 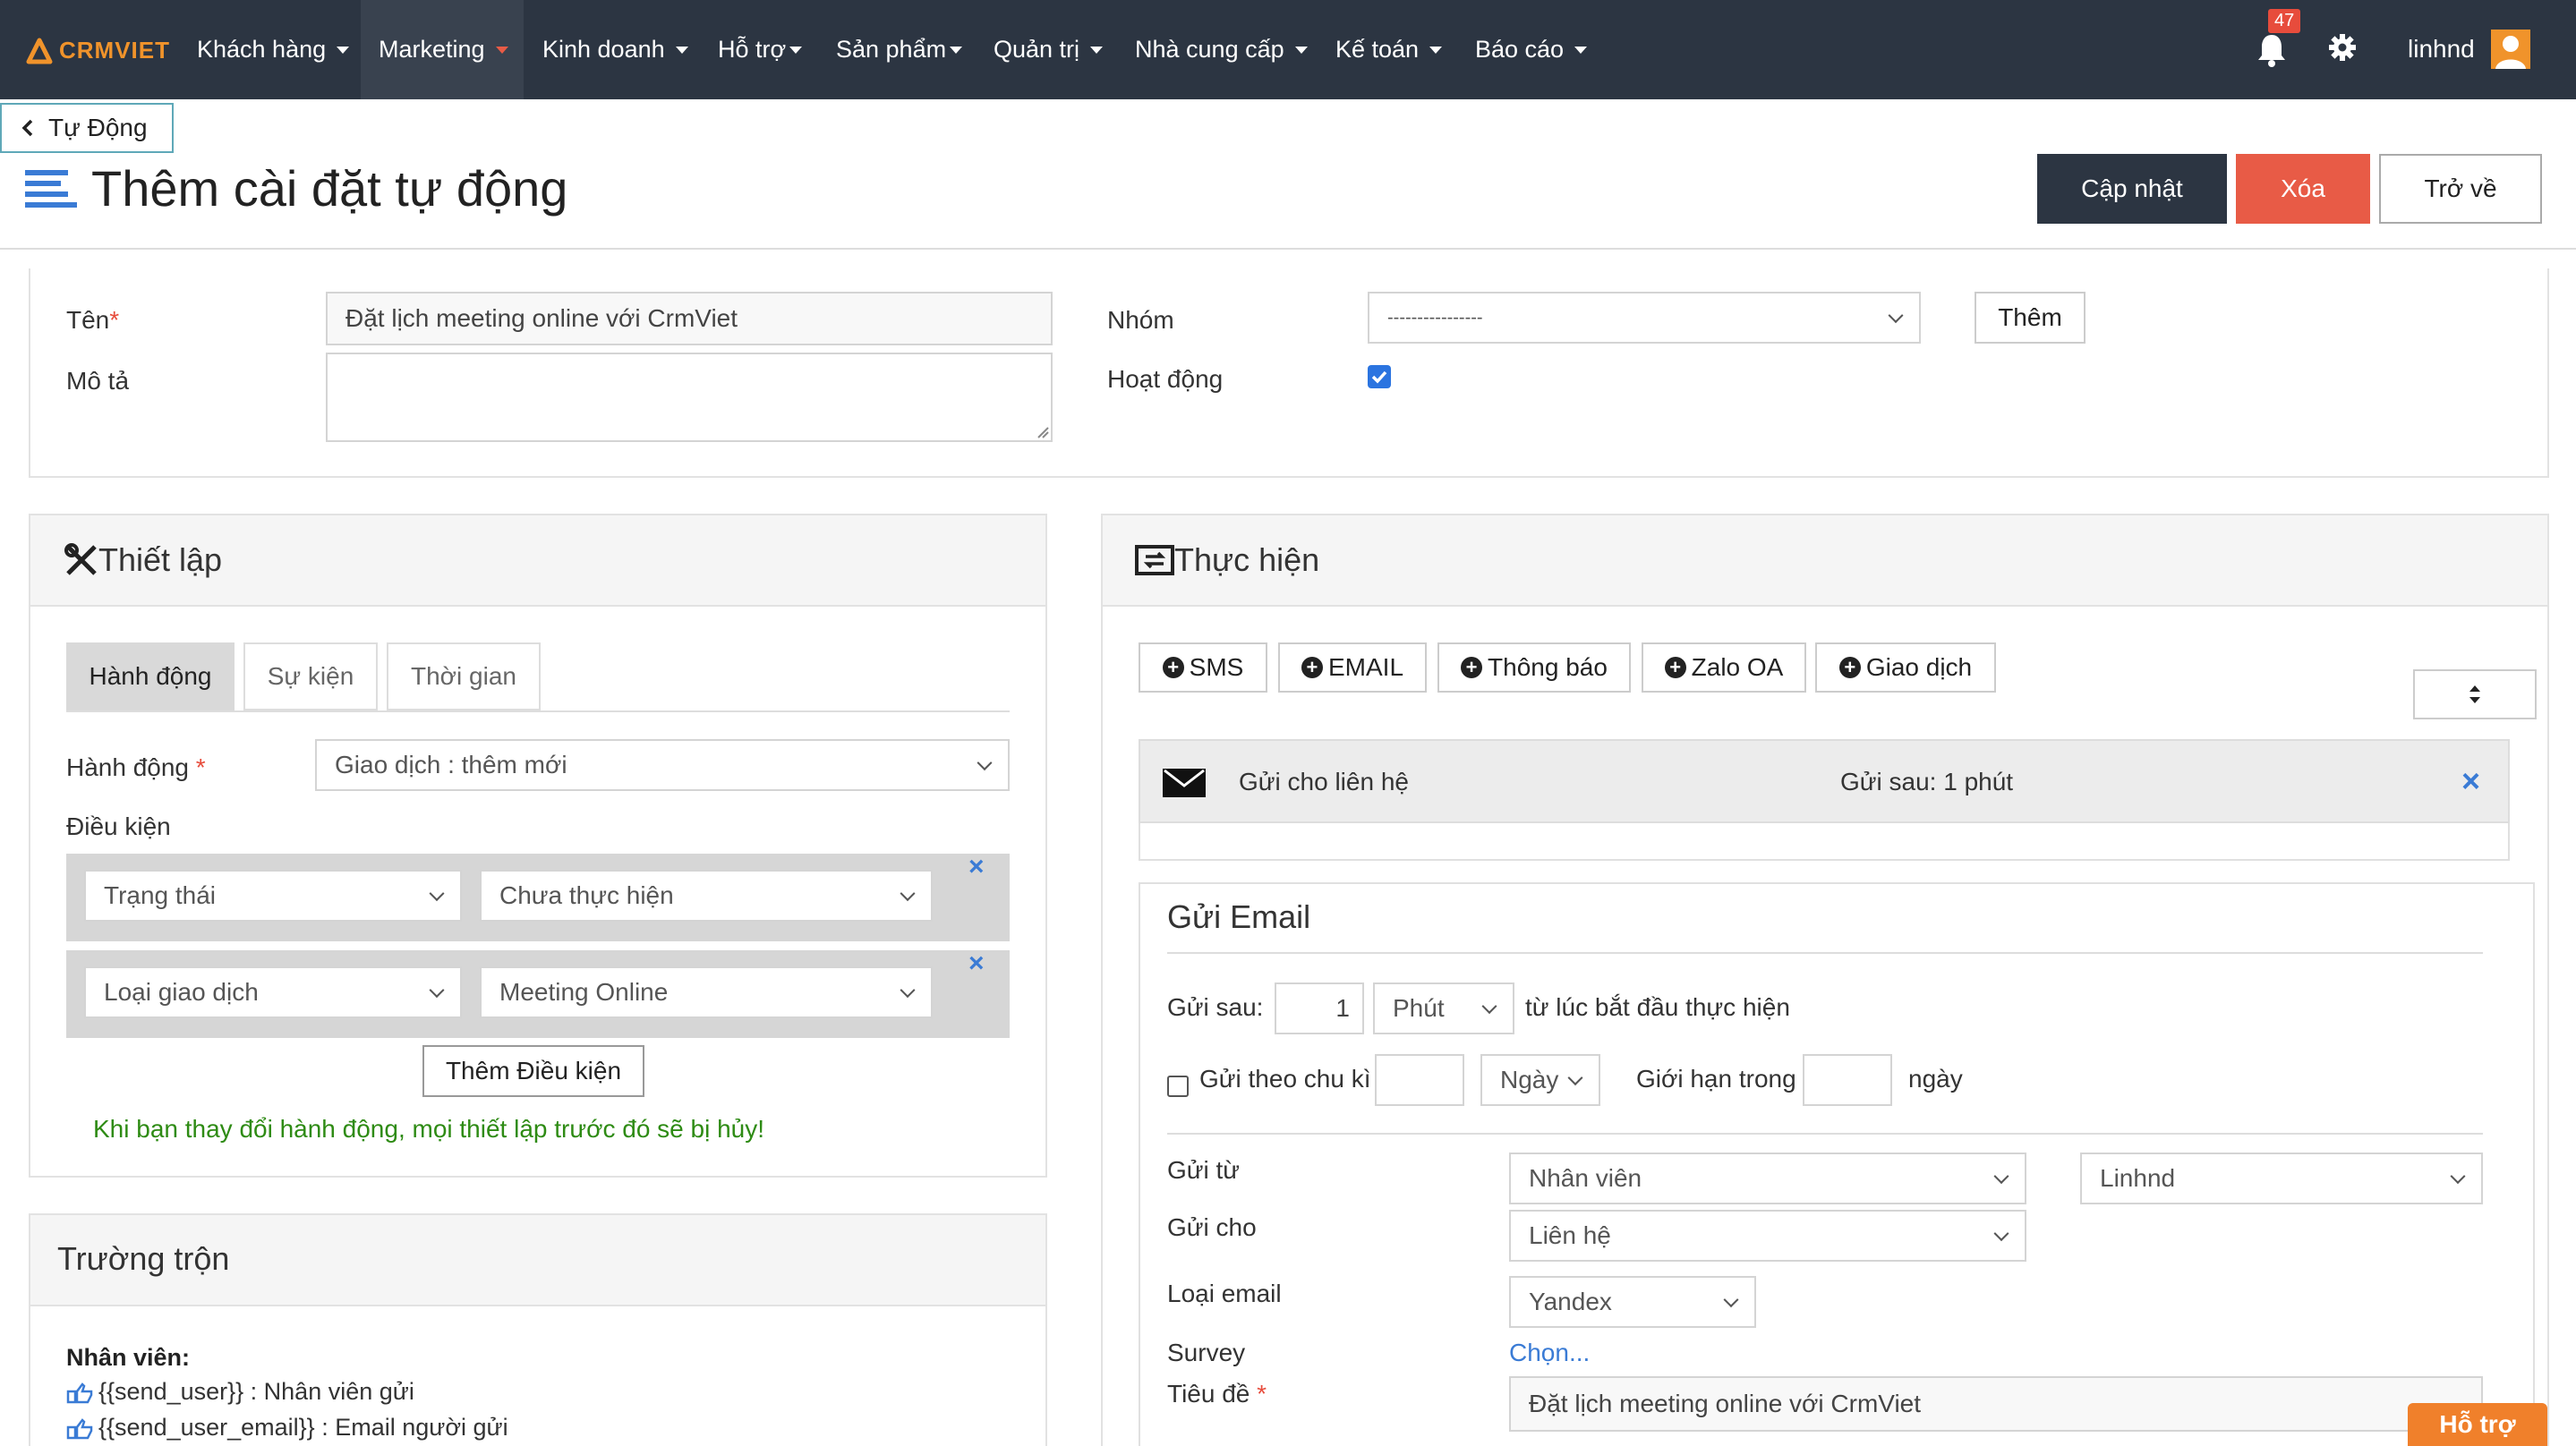 What do you see at coordinates (128, 1357) in the screenshot?
I see `merge-section-label: Nhân viên:` at bounding box center [128, 1357].